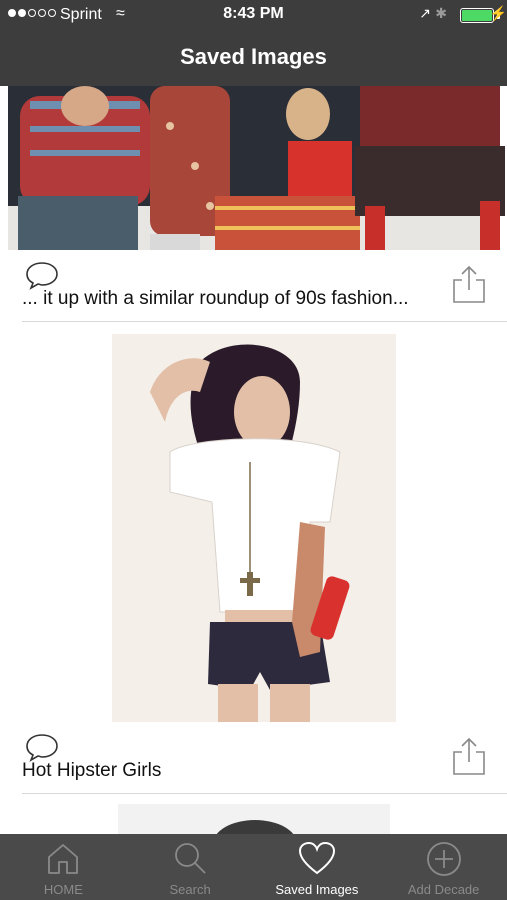  What do you see at coordinates (63, 859) in the screenshot?
I see `home-icon` at bounding box center [63, 859].